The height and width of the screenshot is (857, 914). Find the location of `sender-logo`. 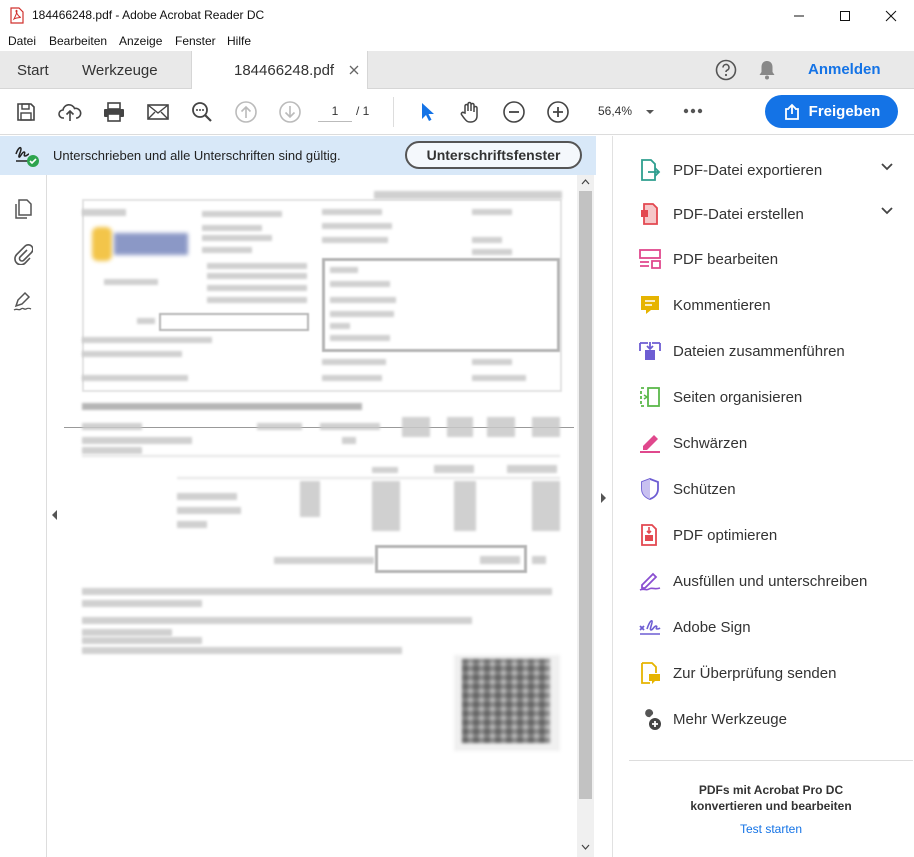

sender-logo is located at coordinates (102, 244).